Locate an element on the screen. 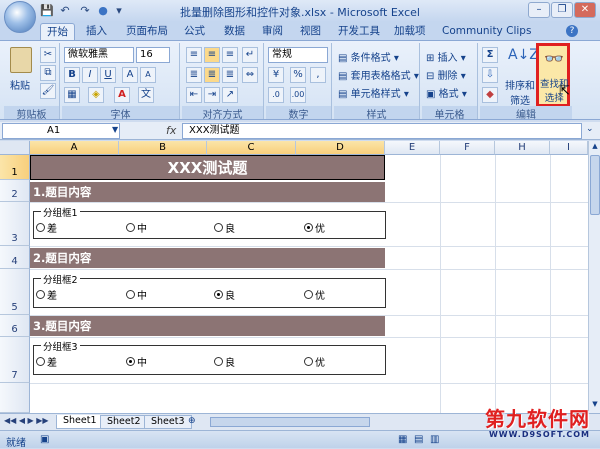 This screenshot has width=600, height=449. align-left-icon: ≣ is located at coordinates (194, 75).